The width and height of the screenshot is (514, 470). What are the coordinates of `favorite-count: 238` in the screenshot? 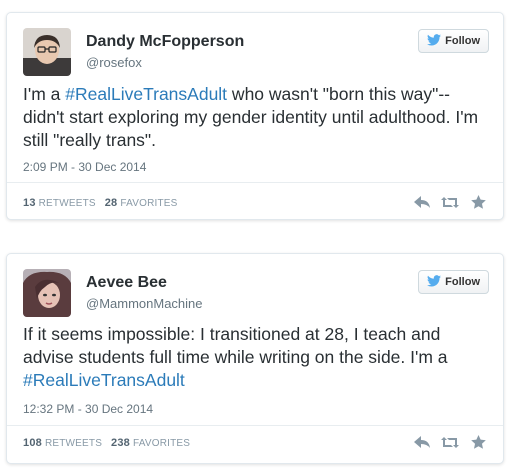 It's located at (120, 443).